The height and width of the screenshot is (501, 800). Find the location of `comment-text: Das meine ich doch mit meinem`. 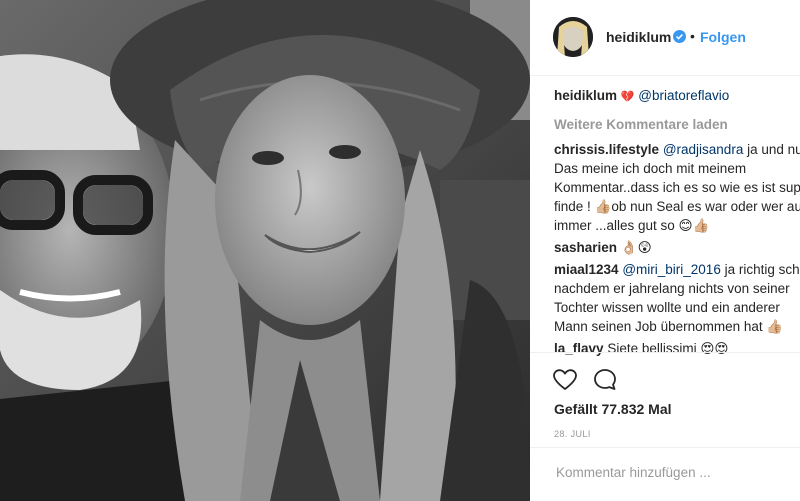

comment-text: Das meine ich doch mit meinem is located at coordinates (650, 168).